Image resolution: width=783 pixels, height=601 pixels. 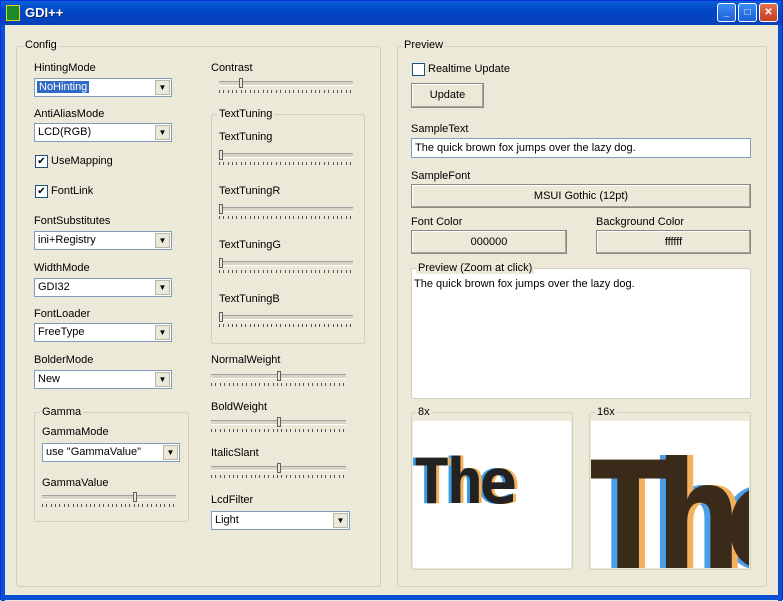 I want to click on bold-weight-label: BoldWeight, so click(x=239, y=407).